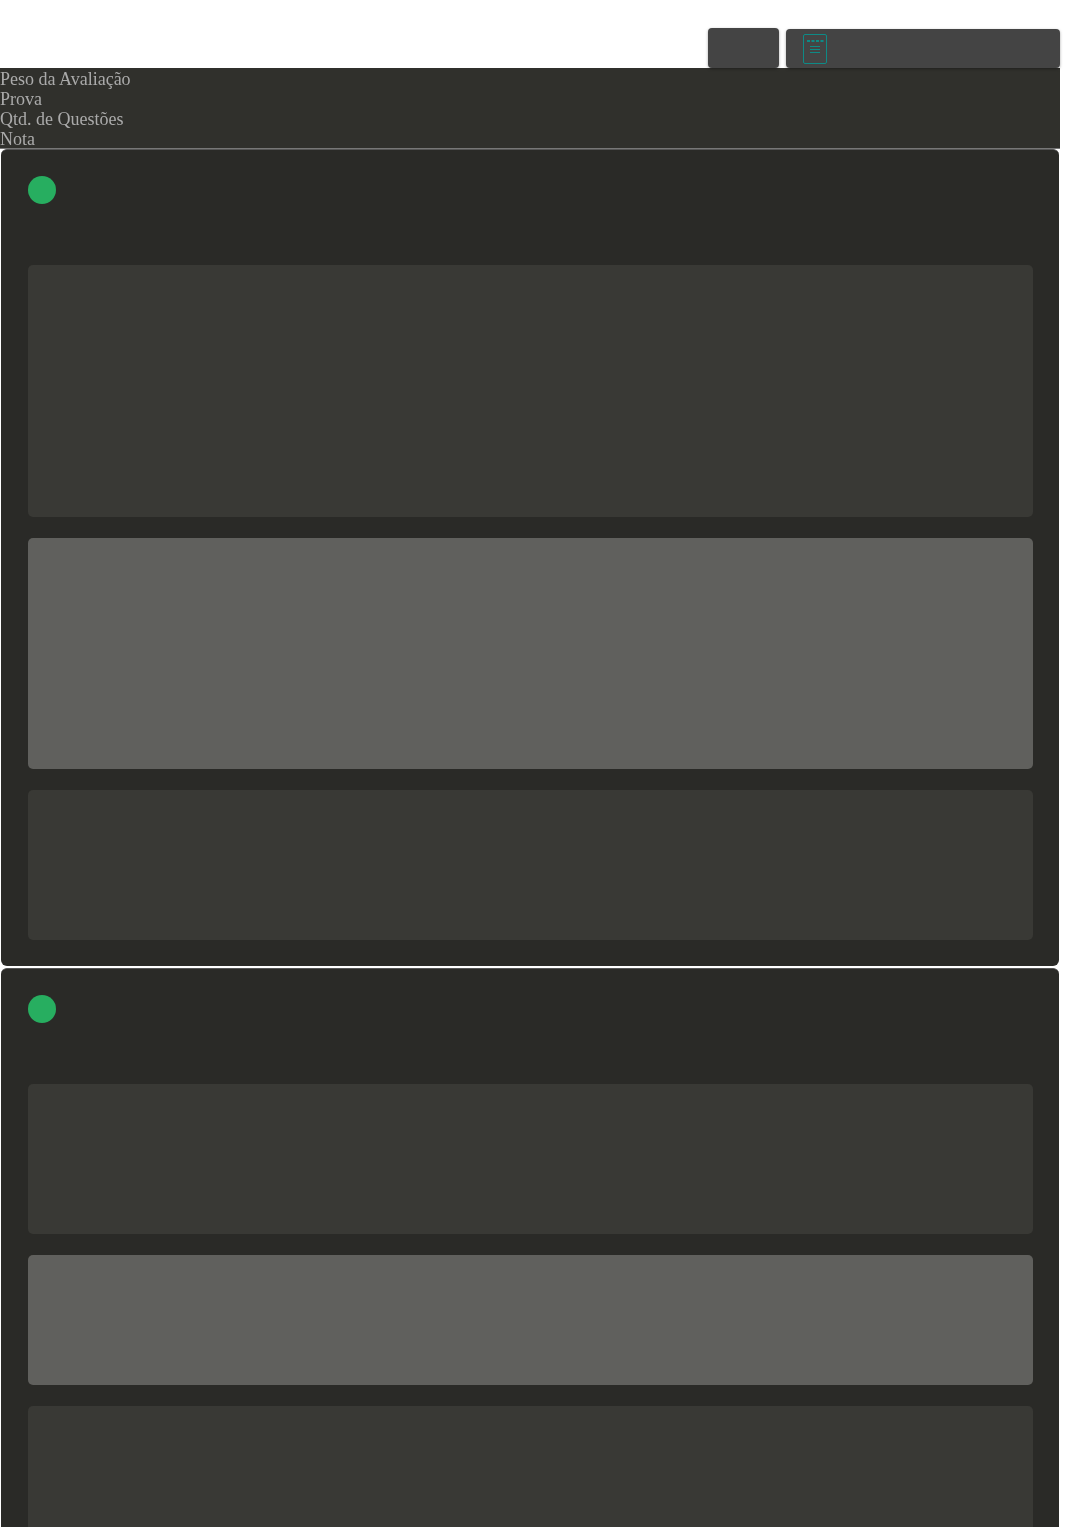 The image size is (1068, 1527). What do you see at coordinates (65, 79) in the screenshot?
I see `column-label: Peso da Avaliação` at bounding box center [65, 79].